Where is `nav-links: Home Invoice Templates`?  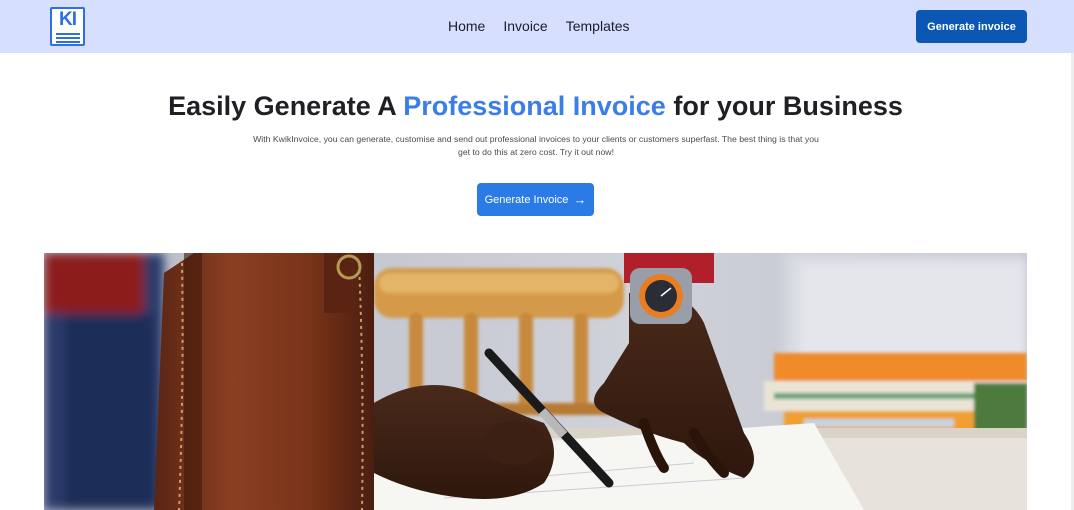 nav-links: Home Invoice Templates is located at coordinates (548, 26).